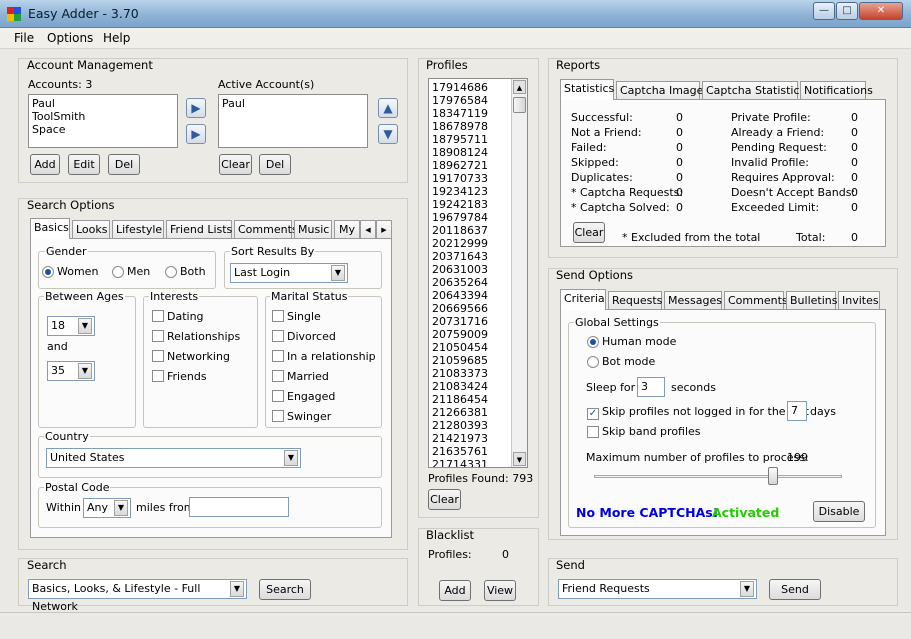  What do you see at coordinates (45, 164) in the screenshot?
I see `add-account-button: Add` at bounding box center [45, 164].